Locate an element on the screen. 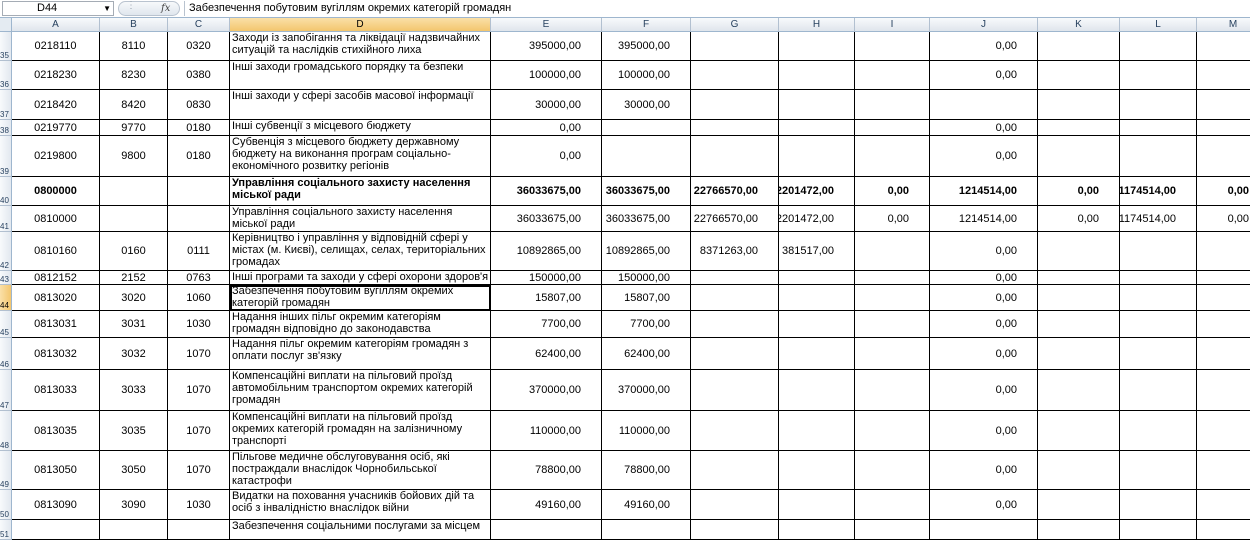 This screenshot has width=1250, height=540. cell-d38: Інші субвенції з місцевого бюджету is located at coordinates (360, 128).